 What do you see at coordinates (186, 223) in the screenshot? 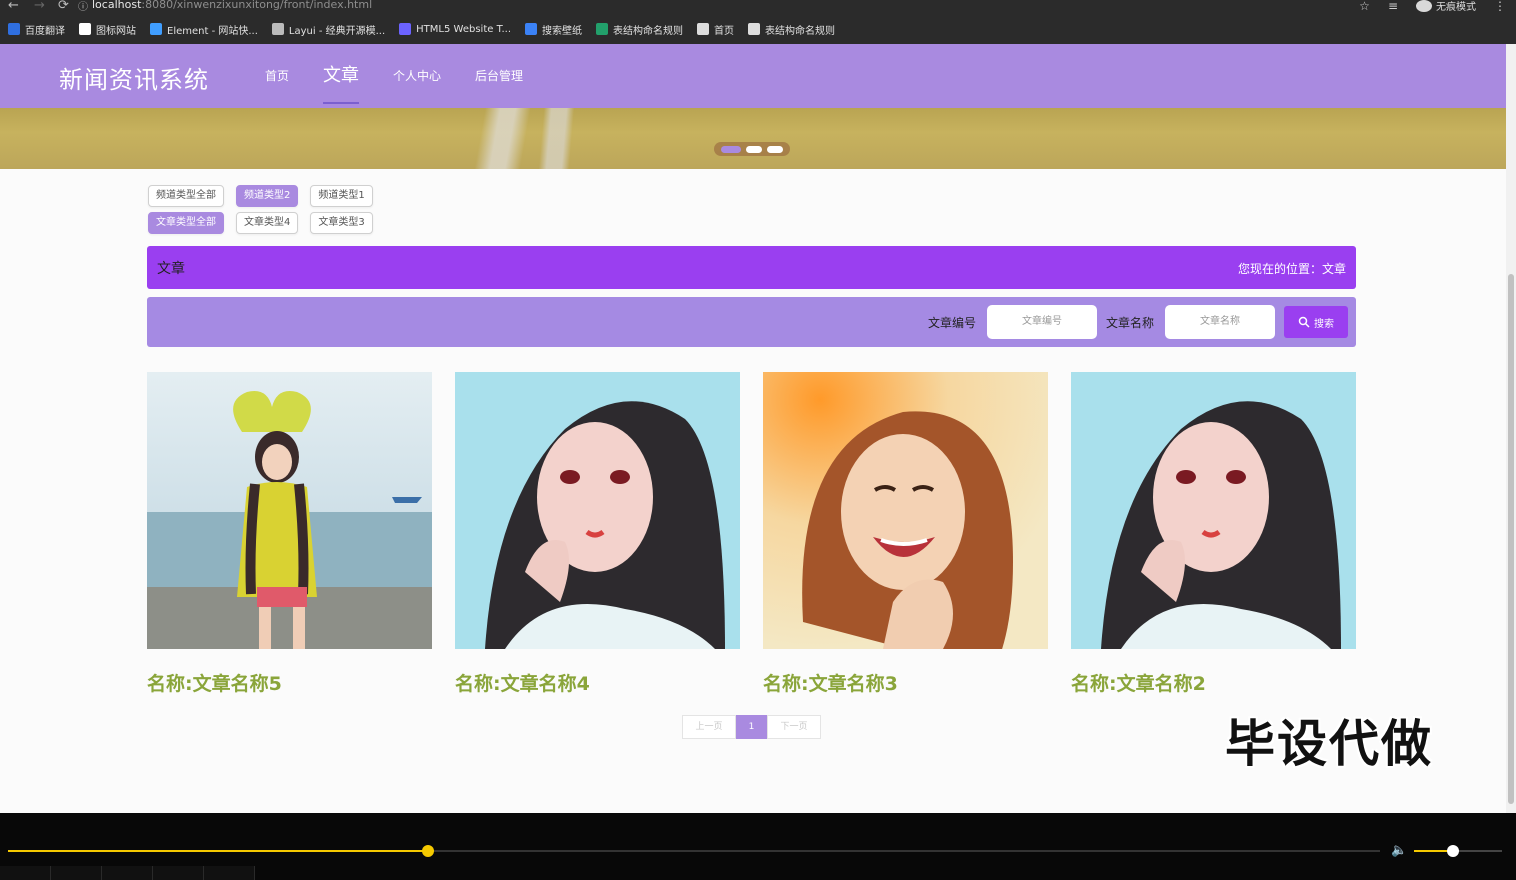
I see `article-filter-tag: 文章类型全部` at bounding box center [186, 223].